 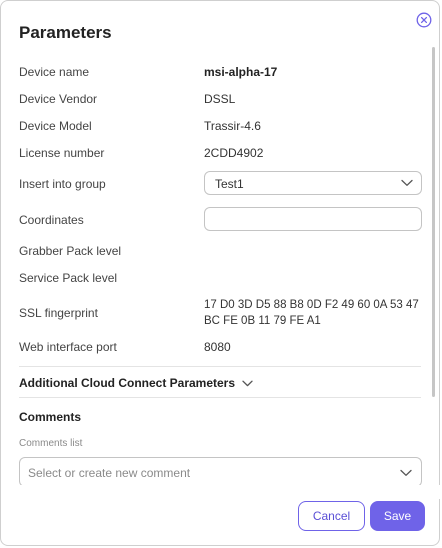 I want to click on device-name-value: msi-alpha-17, so click(x=241, y=72).